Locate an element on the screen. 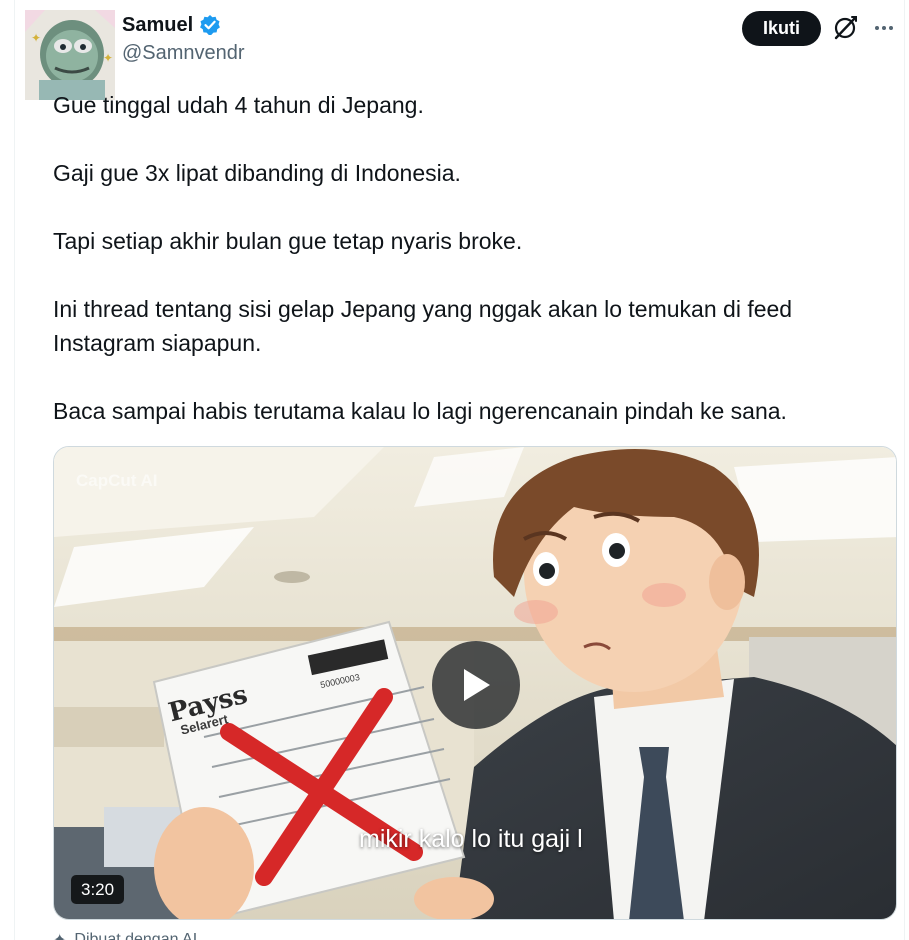  ai-generated-label: ✦ Dibuat dengan AI is located at coordinates (125, 935).